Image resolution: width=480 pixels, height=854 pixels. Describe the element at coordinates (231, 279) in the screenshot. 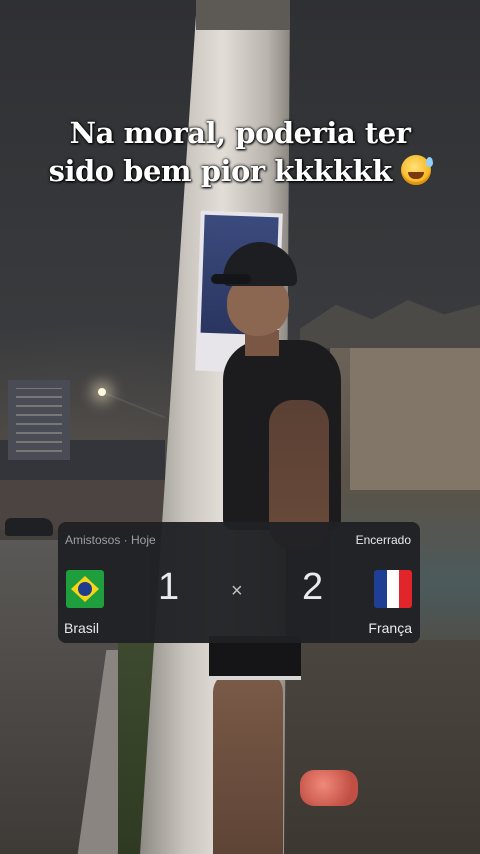

I see `person-cap-brim` at that location.